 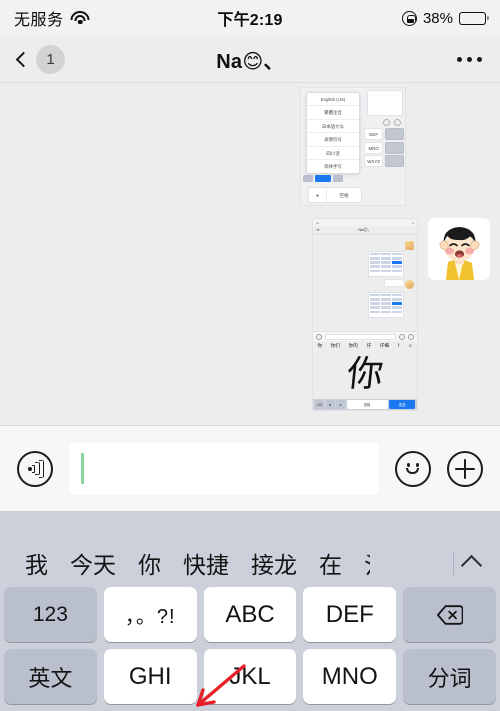 I want to click on battery-icon, so click(x=474, y=18).